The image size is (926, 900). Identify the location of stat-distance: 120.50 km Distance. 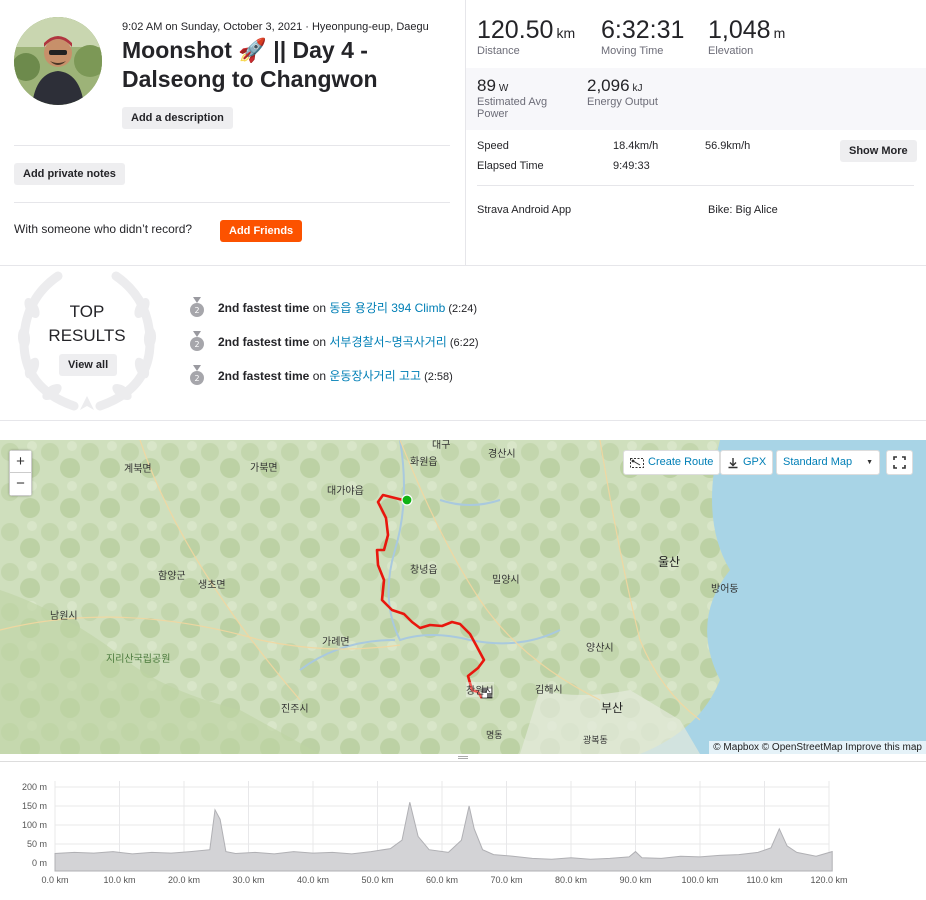
(526, 36).